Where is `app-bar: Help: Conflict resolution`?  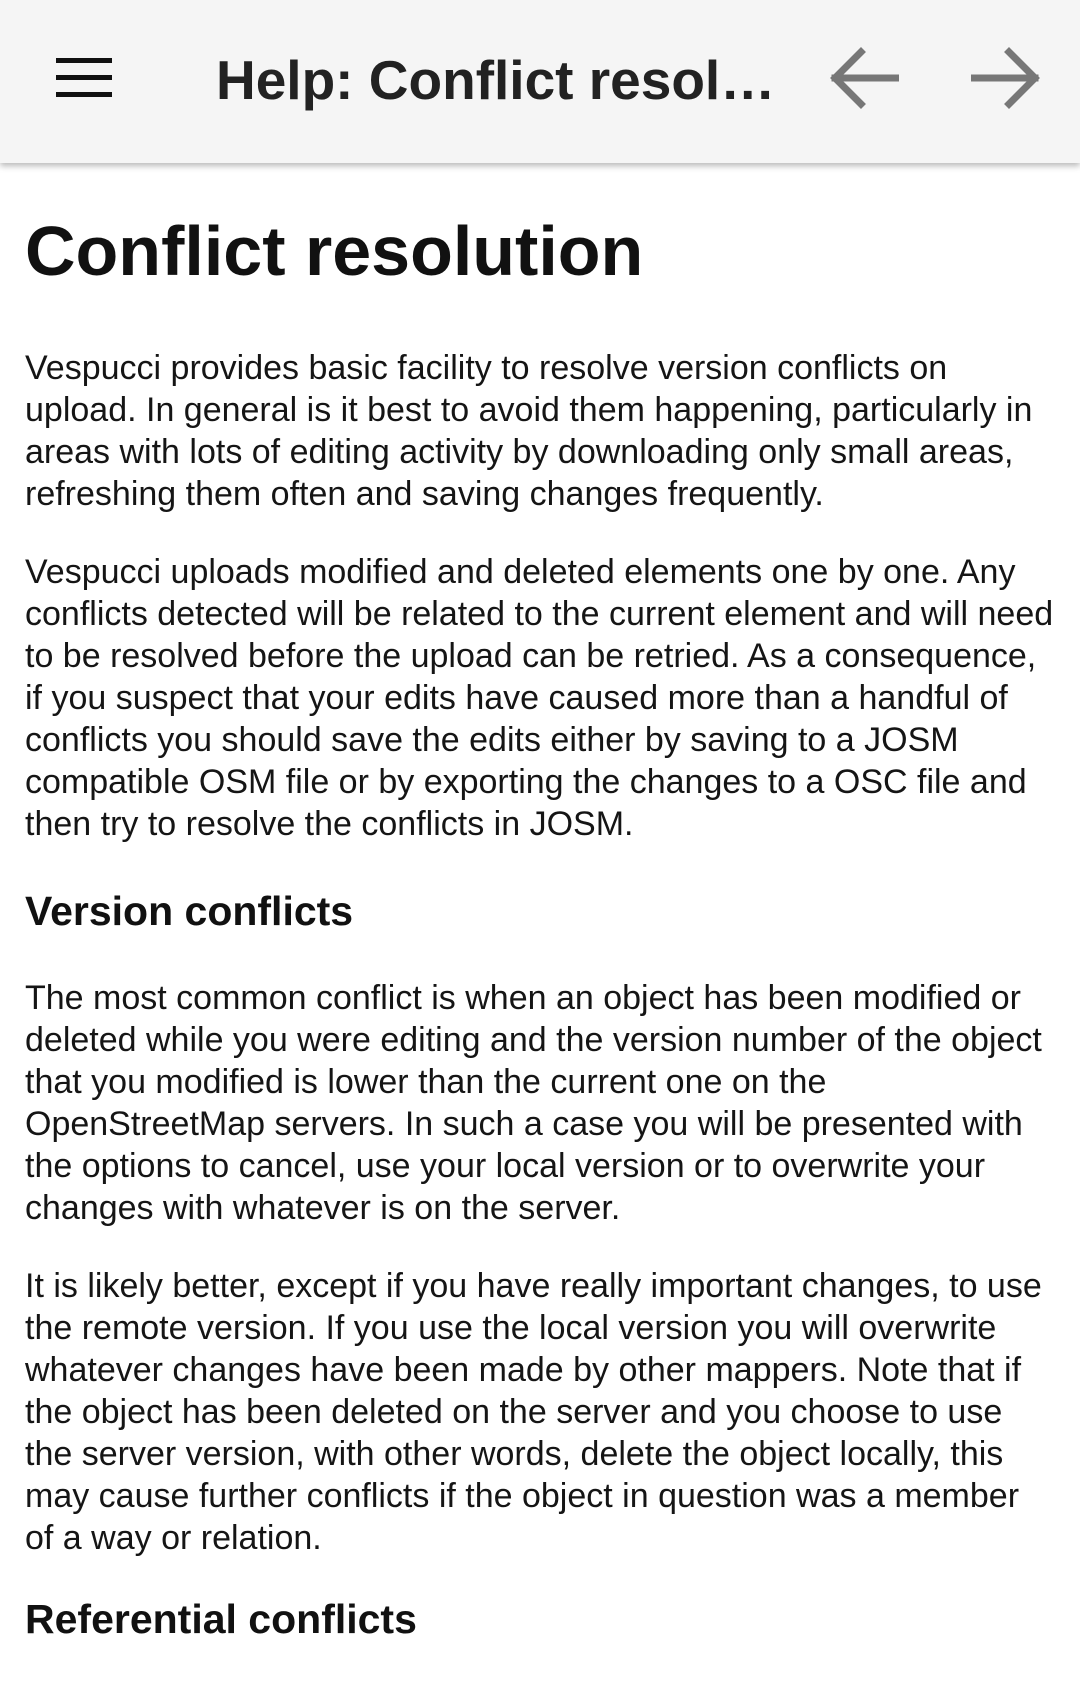
app-bar: Help: Conflict resolution is located at coordinates (540, 81).